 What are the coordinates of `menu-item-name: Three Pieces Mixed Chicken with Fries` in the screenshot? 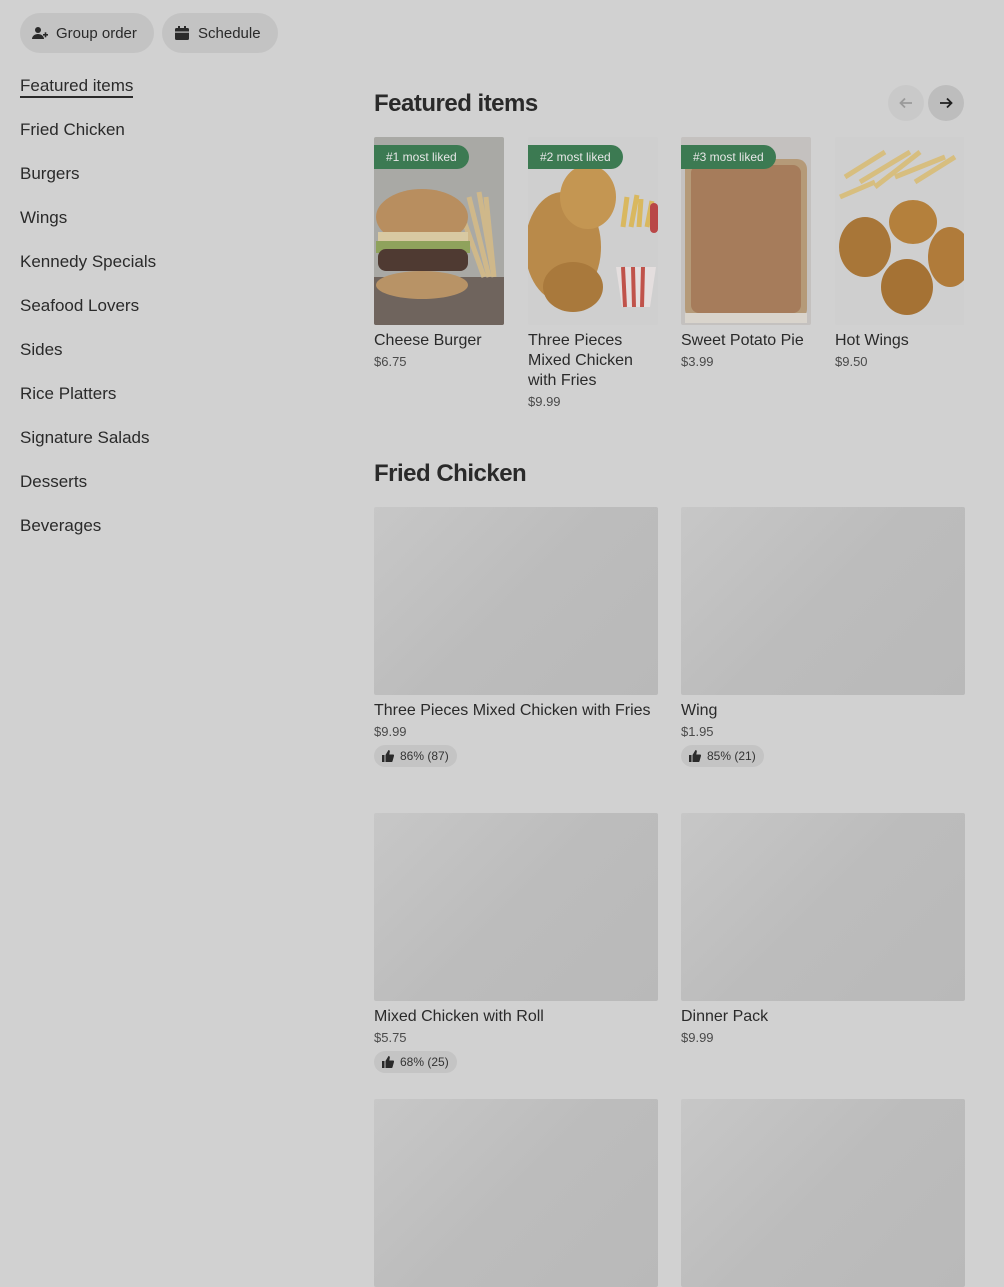 It's located at (512, 710).